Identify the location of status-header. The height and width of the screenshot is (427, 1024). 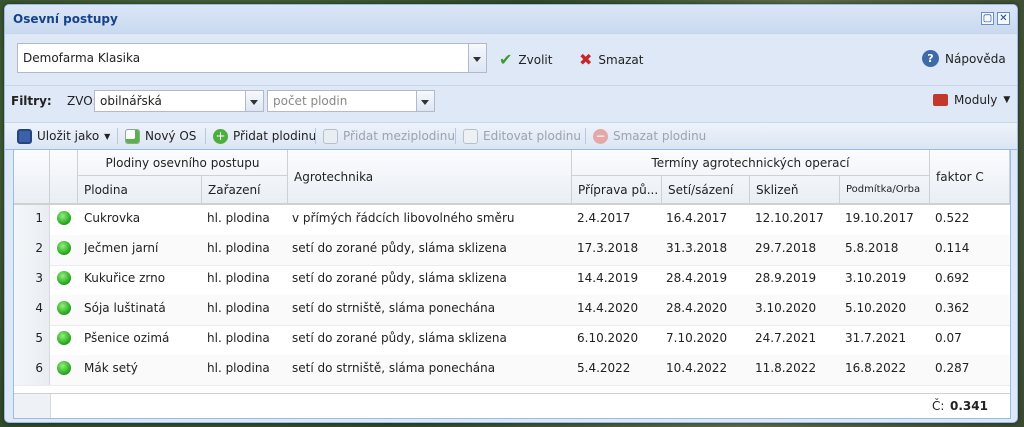
(64, 177).